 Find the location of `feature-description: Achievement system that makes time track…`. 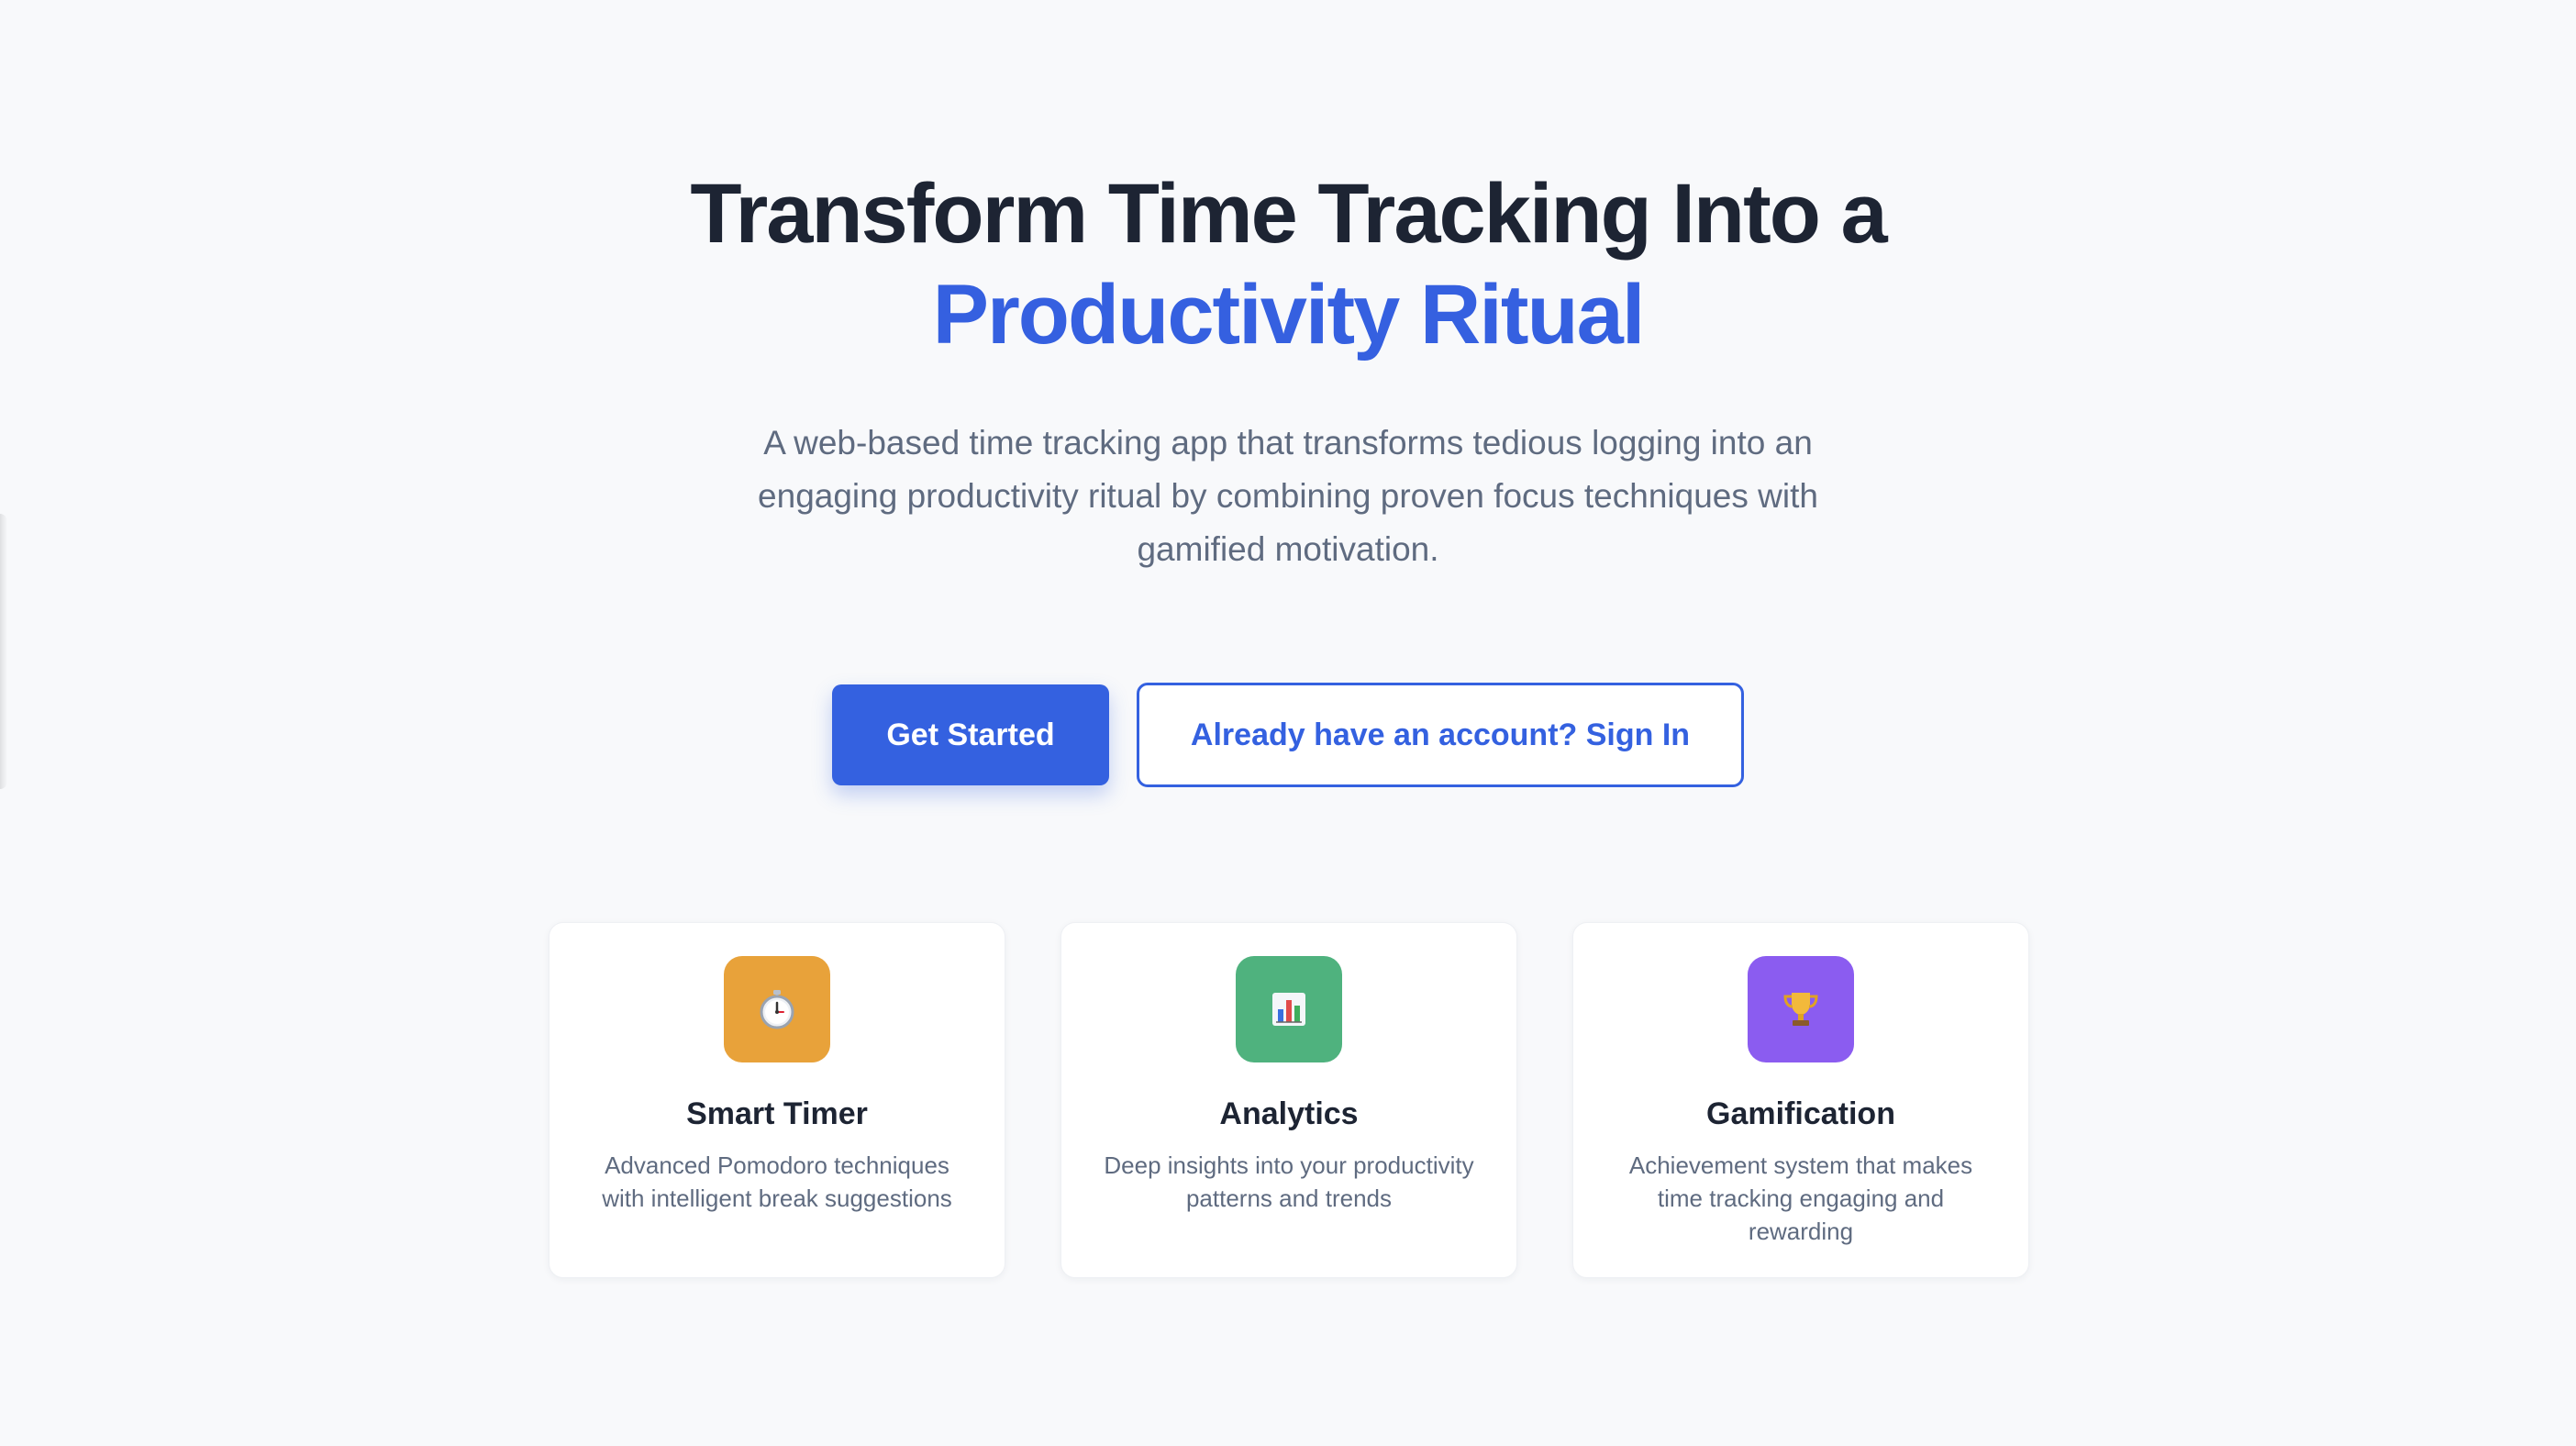

feature-description: Achievement system that makes time track… is located at coordinates (1800, 1198).